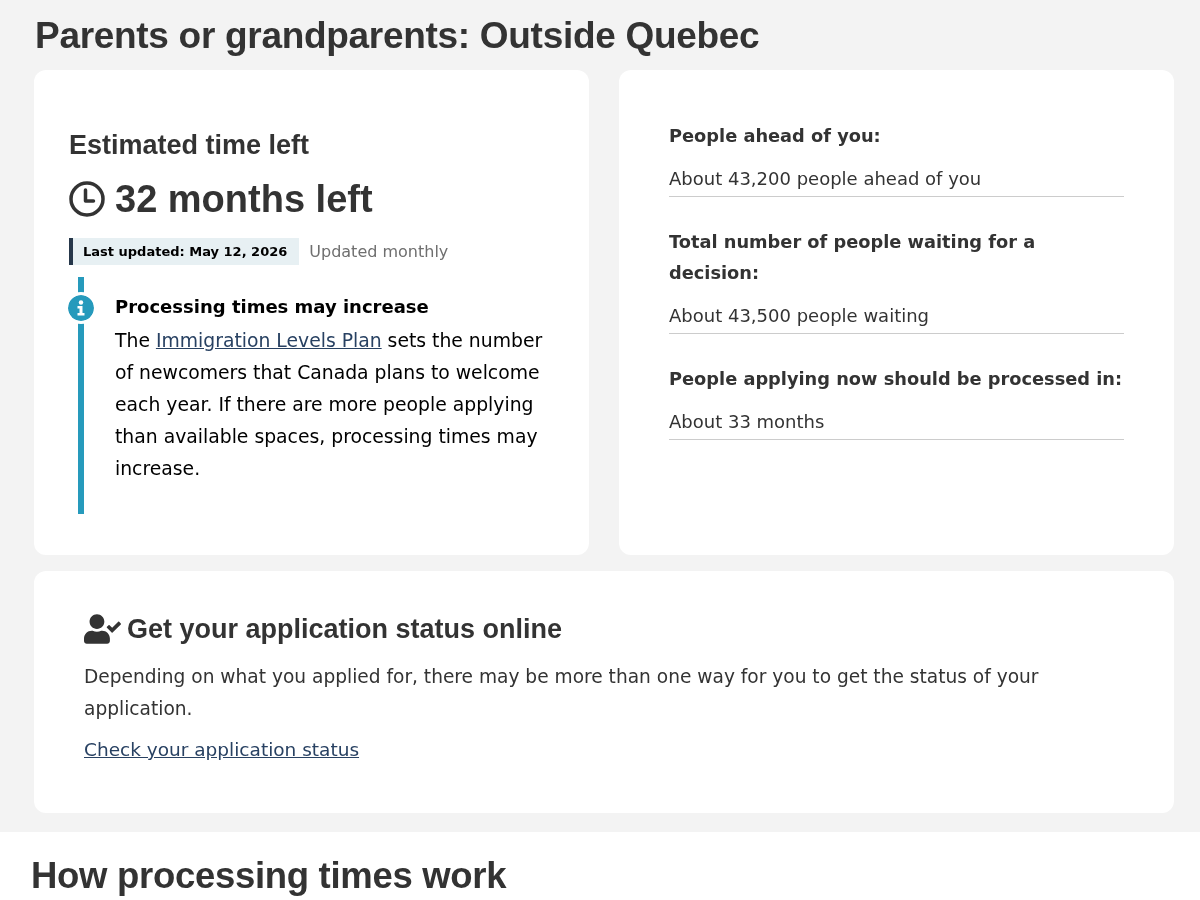 The width and height of the screenshot is (1200, 900). I want to click on stat-label: People ahead of you:, so click(775, 136).